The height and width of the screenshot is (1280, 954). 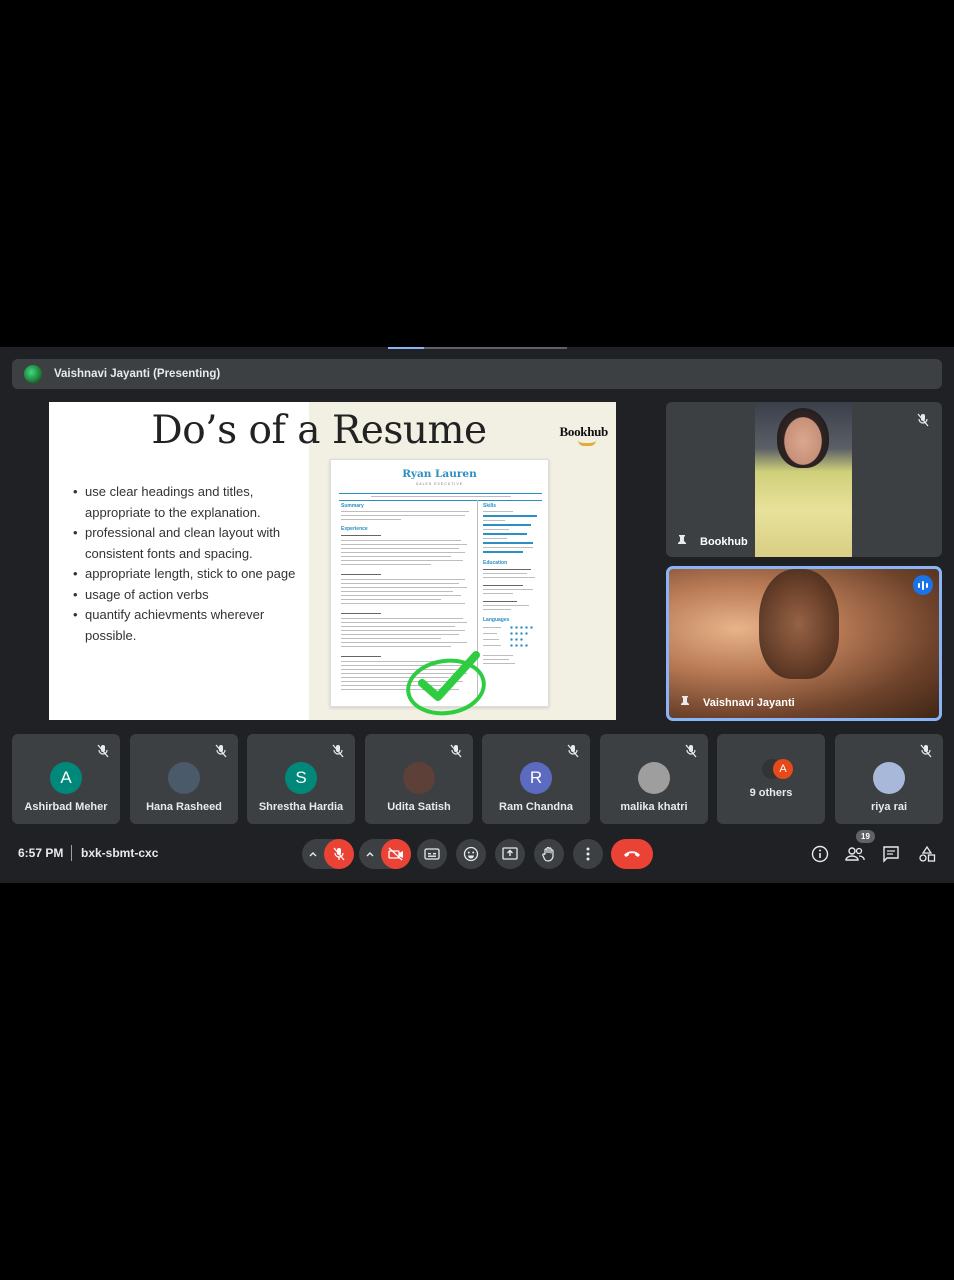 What do you see at coordinates (804, 479) in the screenshot?
I see `participant-tile-bookhub: Bookhub` at bounding box center [804, 479].